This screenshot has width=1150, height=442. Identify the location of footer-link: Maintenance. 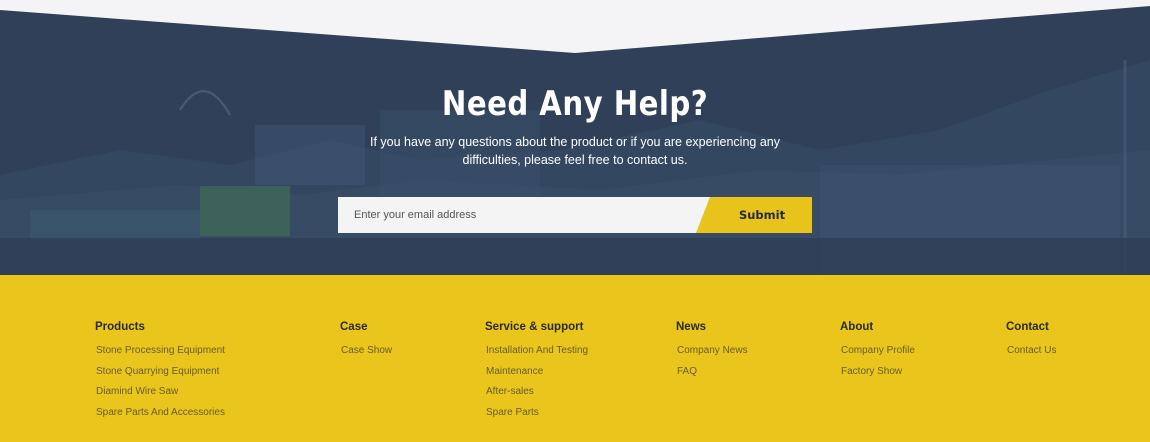
(537, 375).